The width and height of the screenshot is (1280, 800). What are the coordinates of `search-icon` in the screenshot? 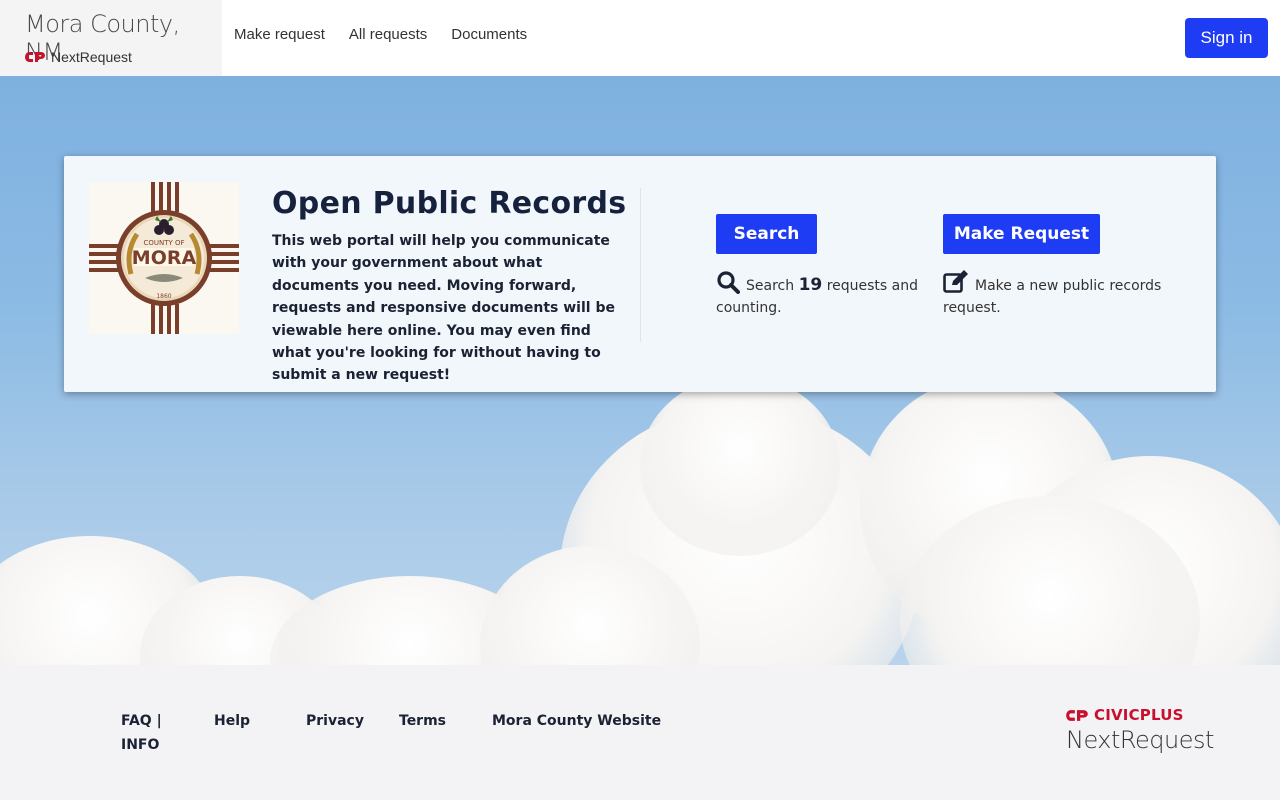 It's located at (728, 282).